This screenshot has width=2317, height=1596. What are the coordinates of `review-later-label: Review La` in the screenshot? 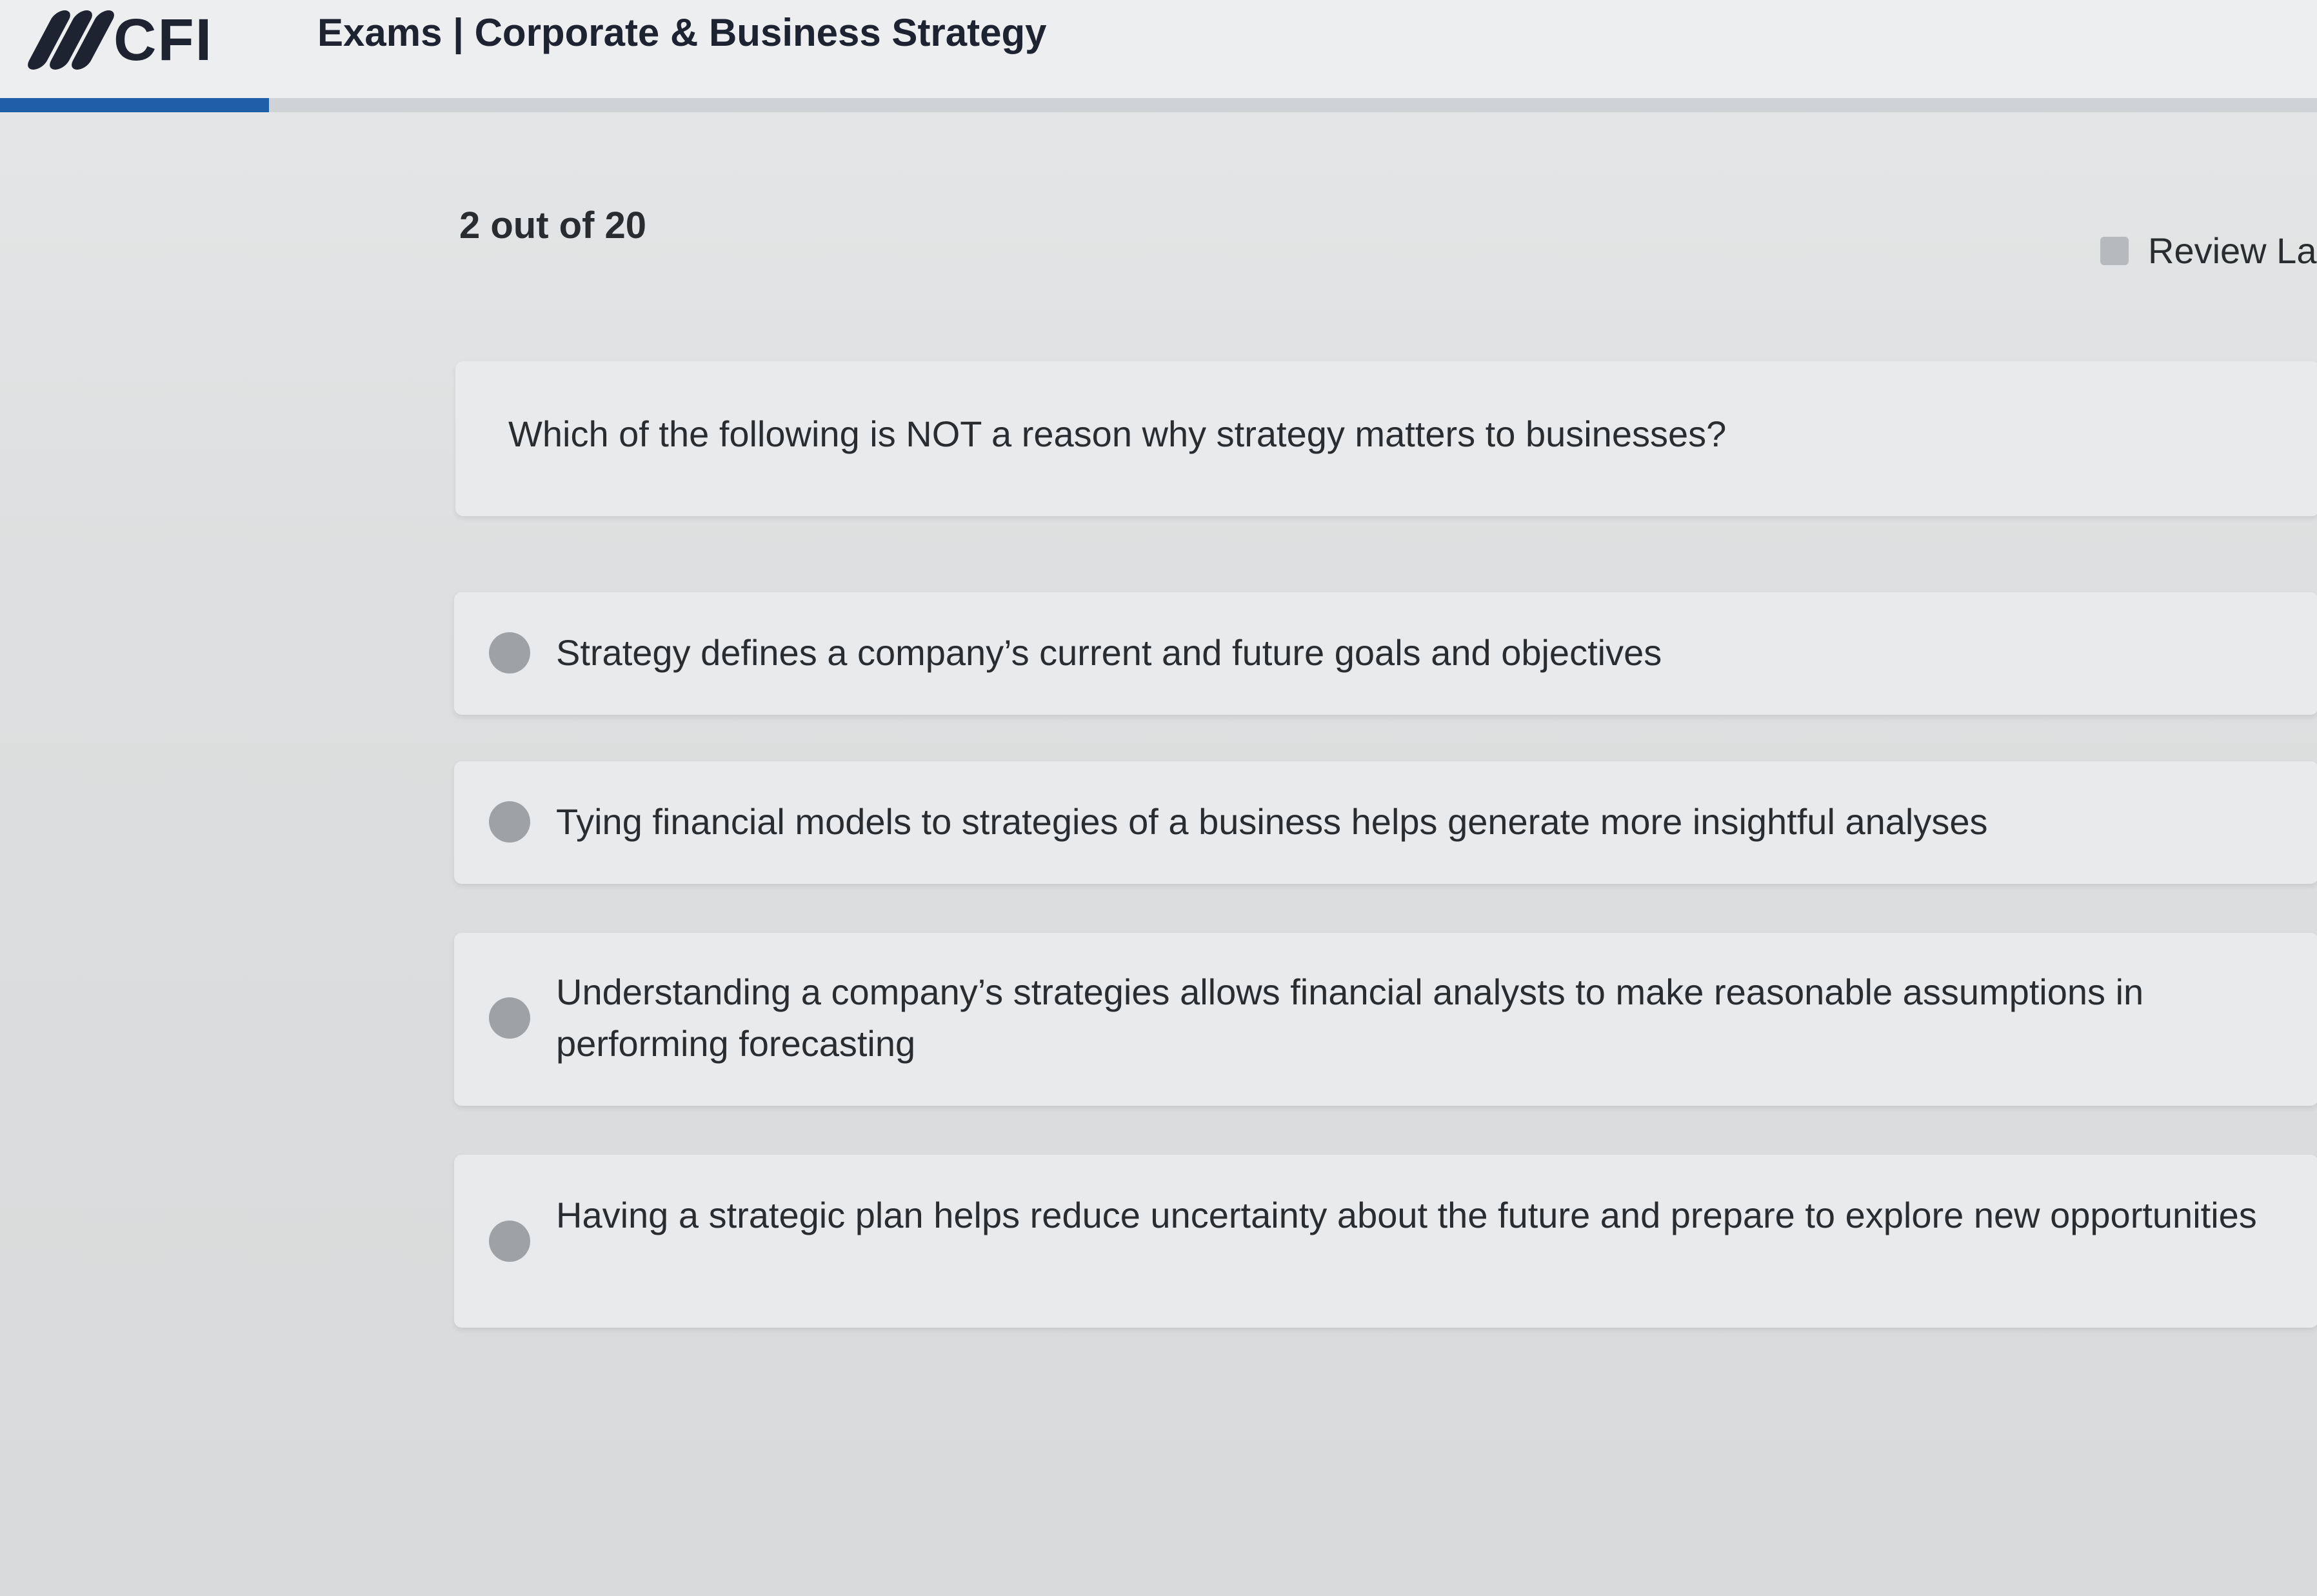 It's located at (2232, 250).